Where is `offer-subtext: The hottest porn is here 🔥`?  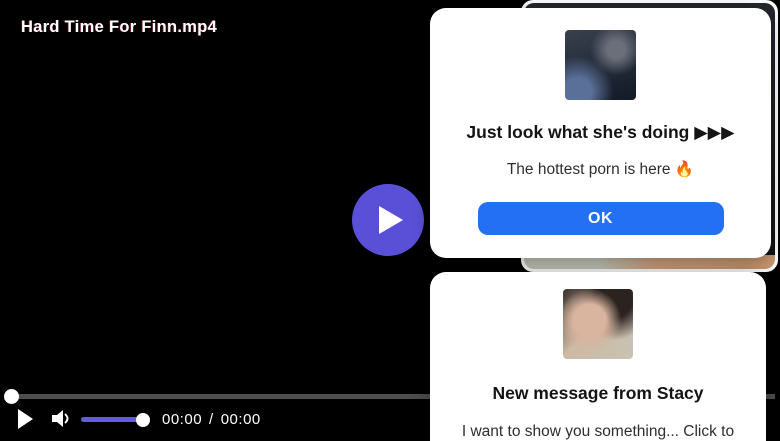
offer-subtext: The hottest porn is here 🔥 is located at coordinates (600, 169).